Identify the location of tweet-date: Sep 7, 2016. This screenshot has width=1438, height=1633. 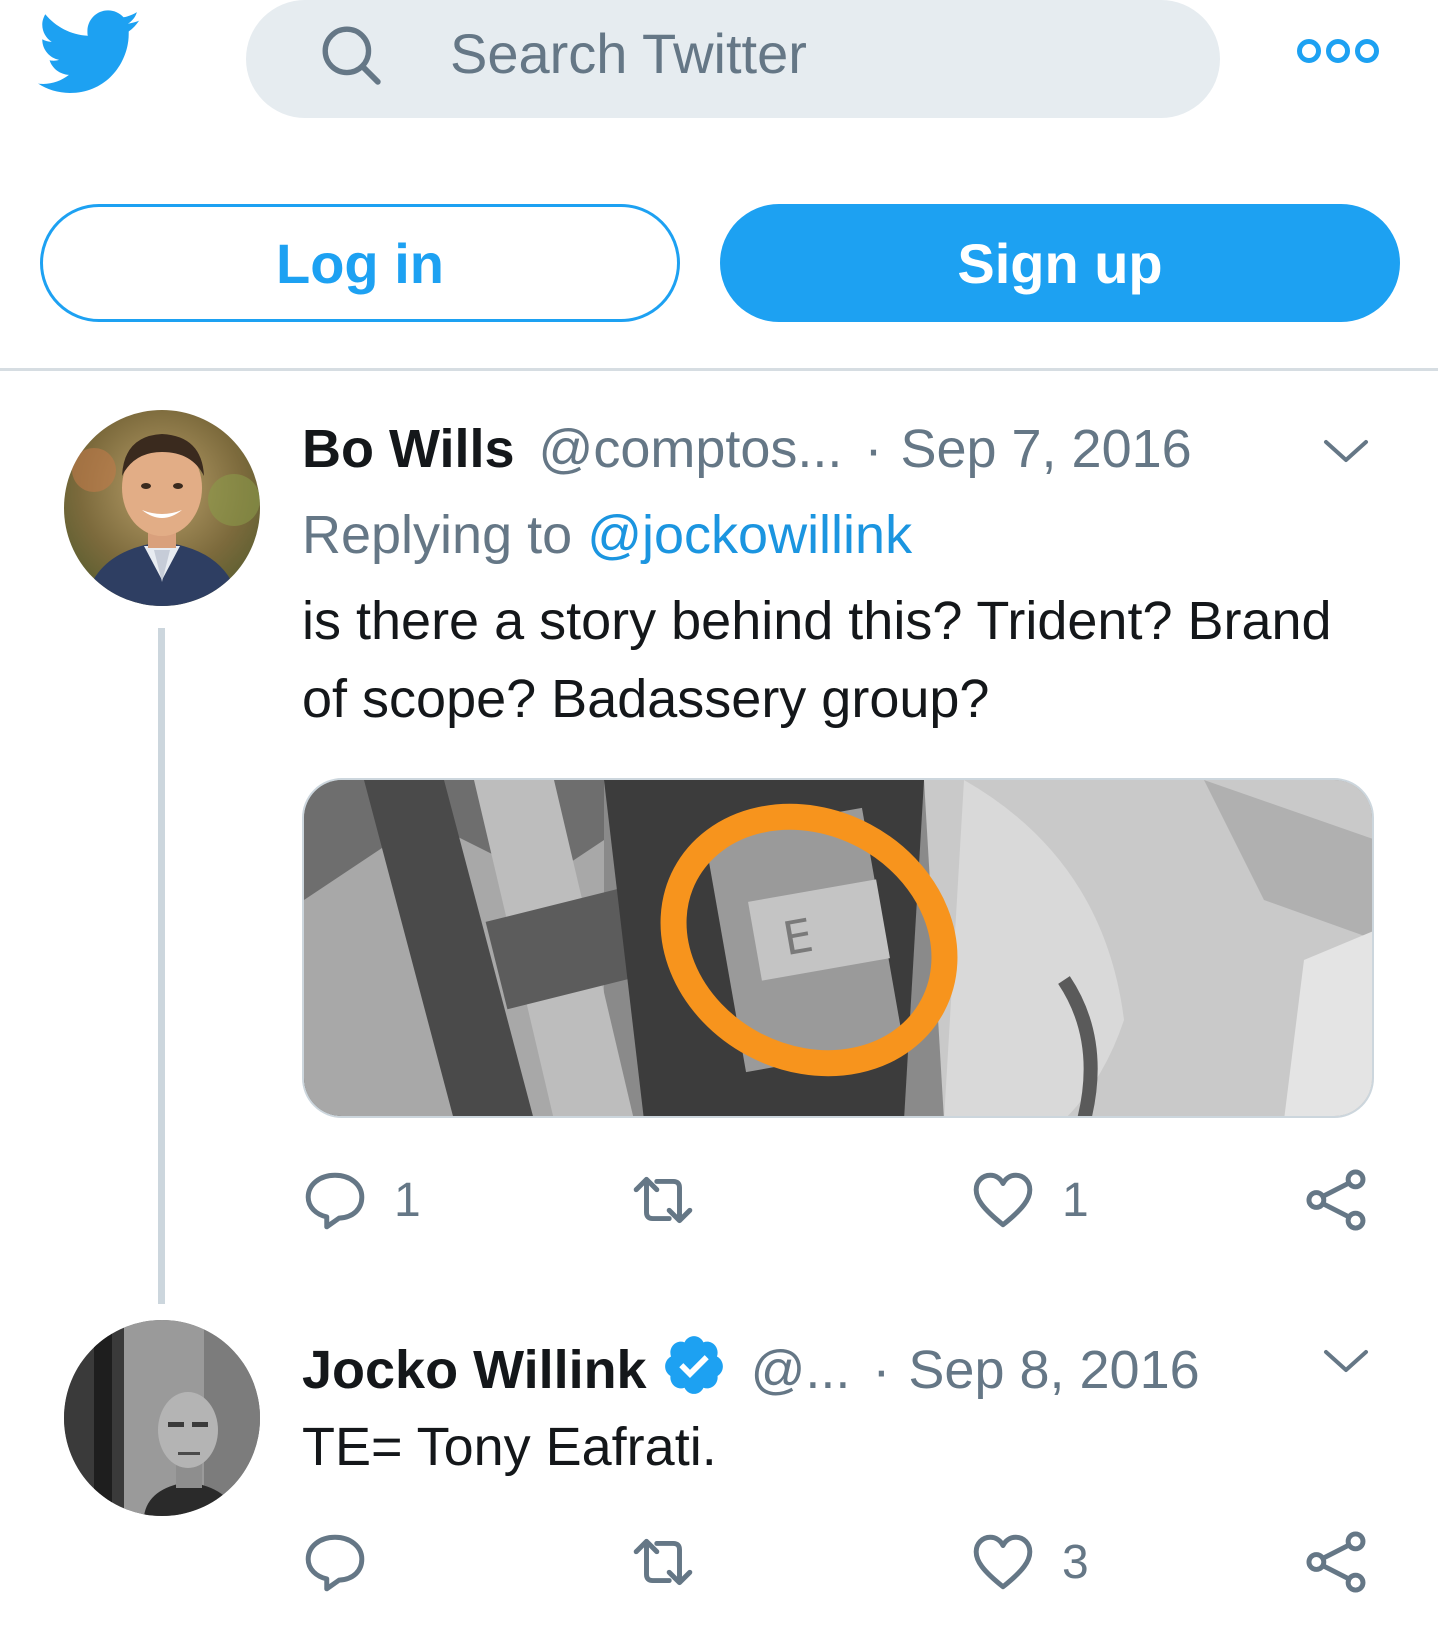
(1045, 449).